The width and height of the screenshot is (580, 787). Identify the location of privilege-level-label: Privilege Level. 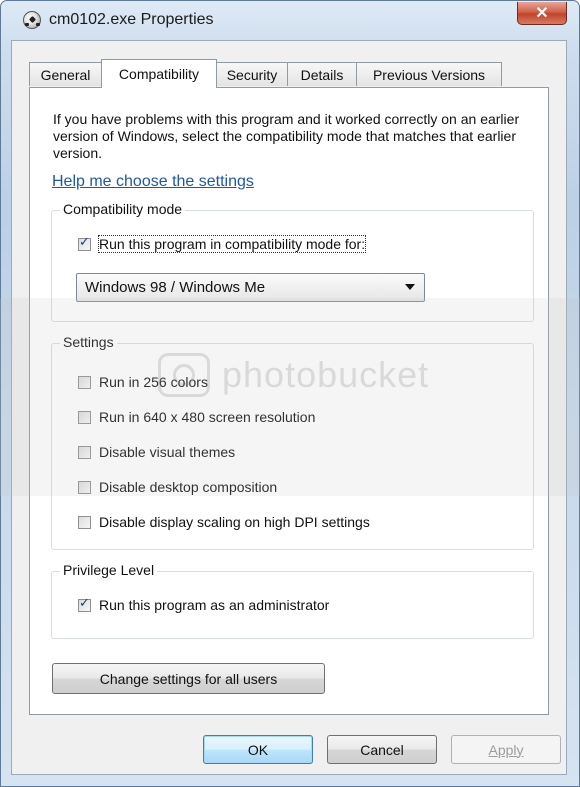
(109, 570).